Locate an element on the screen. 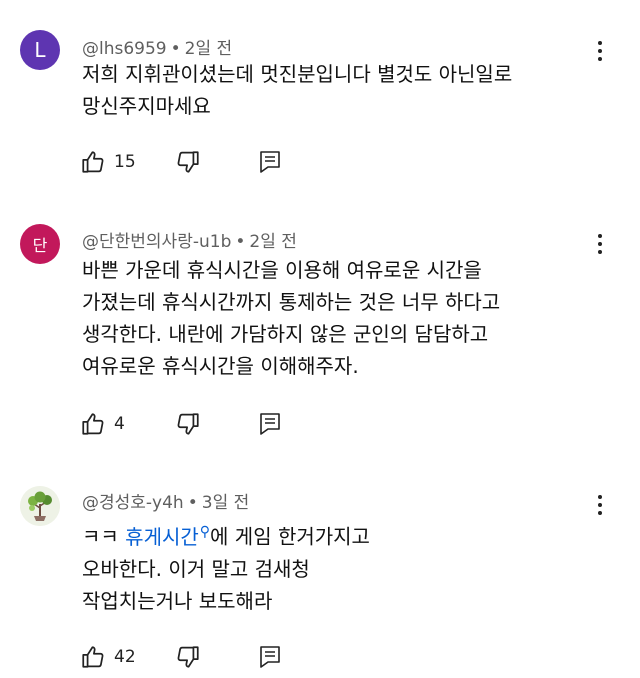 The width and height of the screenshot is (640, 678). comment-actions: 4 is located at coordinates (210, 424).